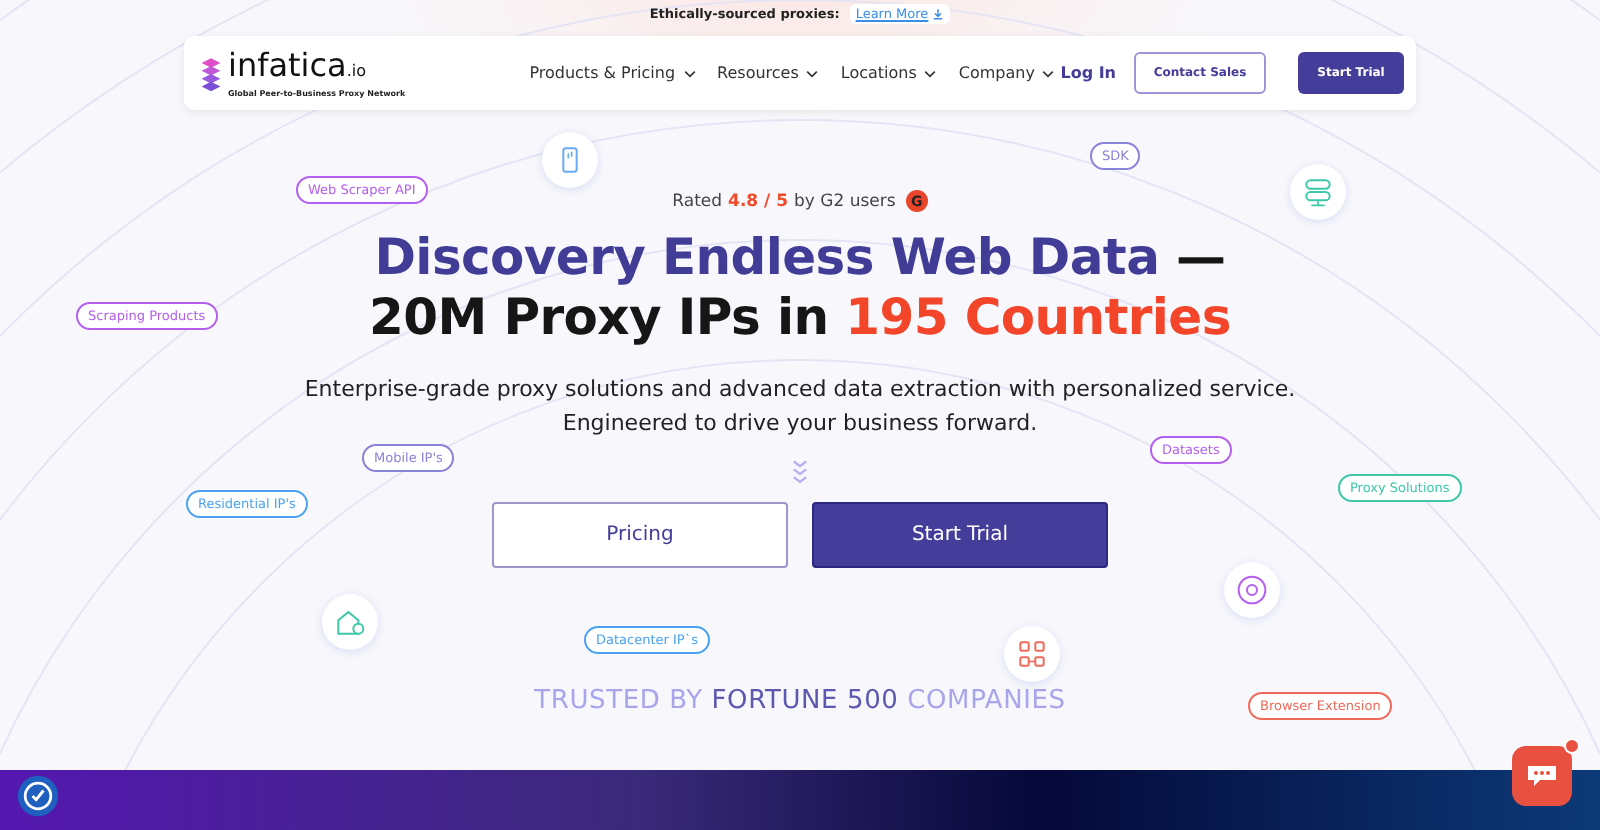 Image resolution: width=1600 pixels, height=830 pixels. I want to click on trusted-by-text: TRUSTED BY FORTUNE 500 COMPANIES, so click(800, 701).